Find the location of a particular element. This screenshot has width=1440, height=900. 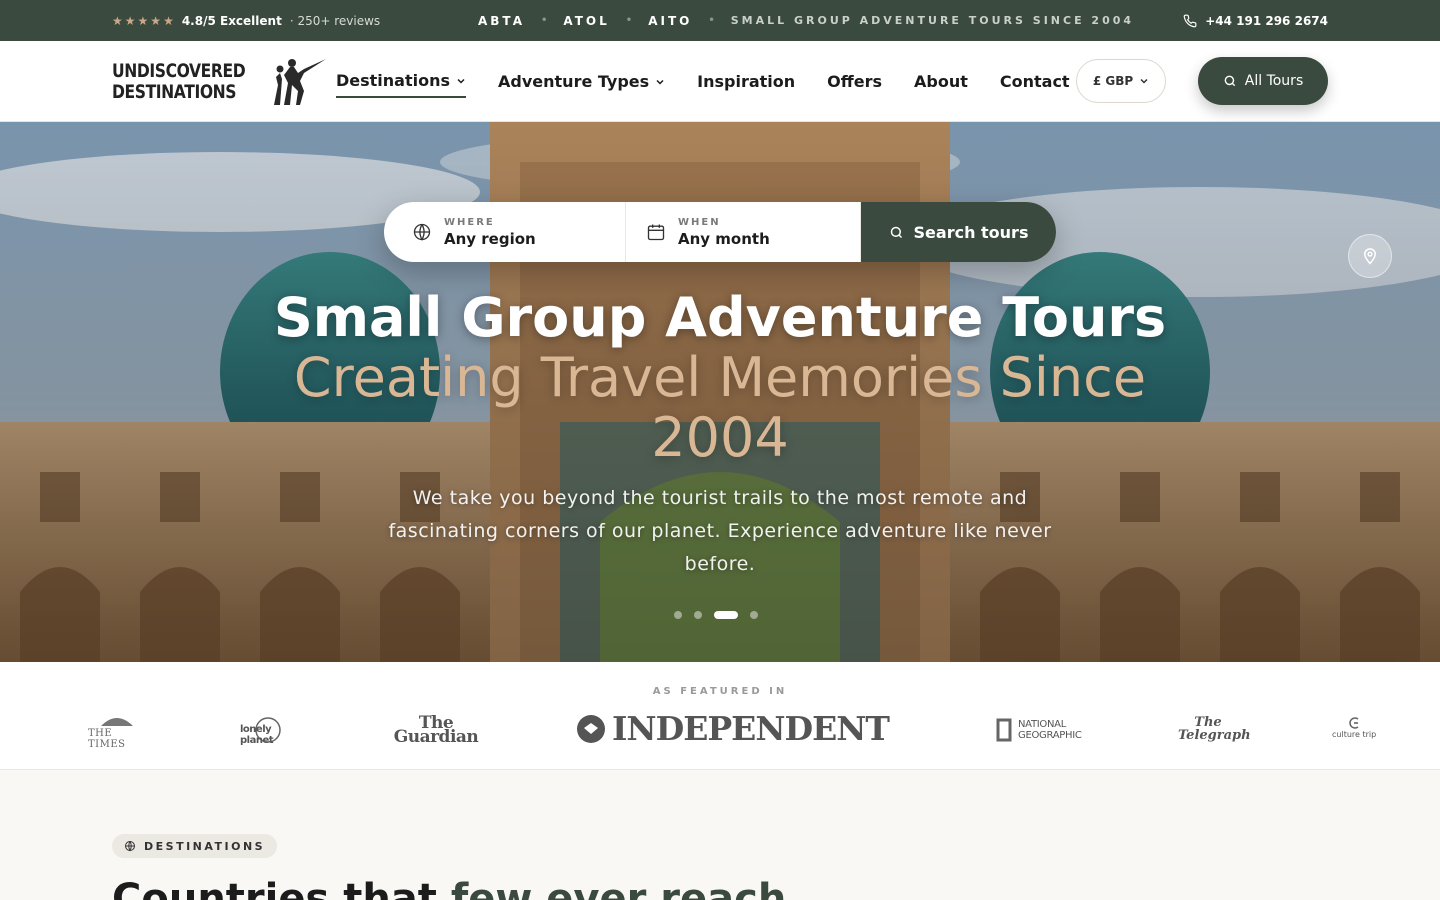

hiker-logo-icon is located at coordinates (300, 82).